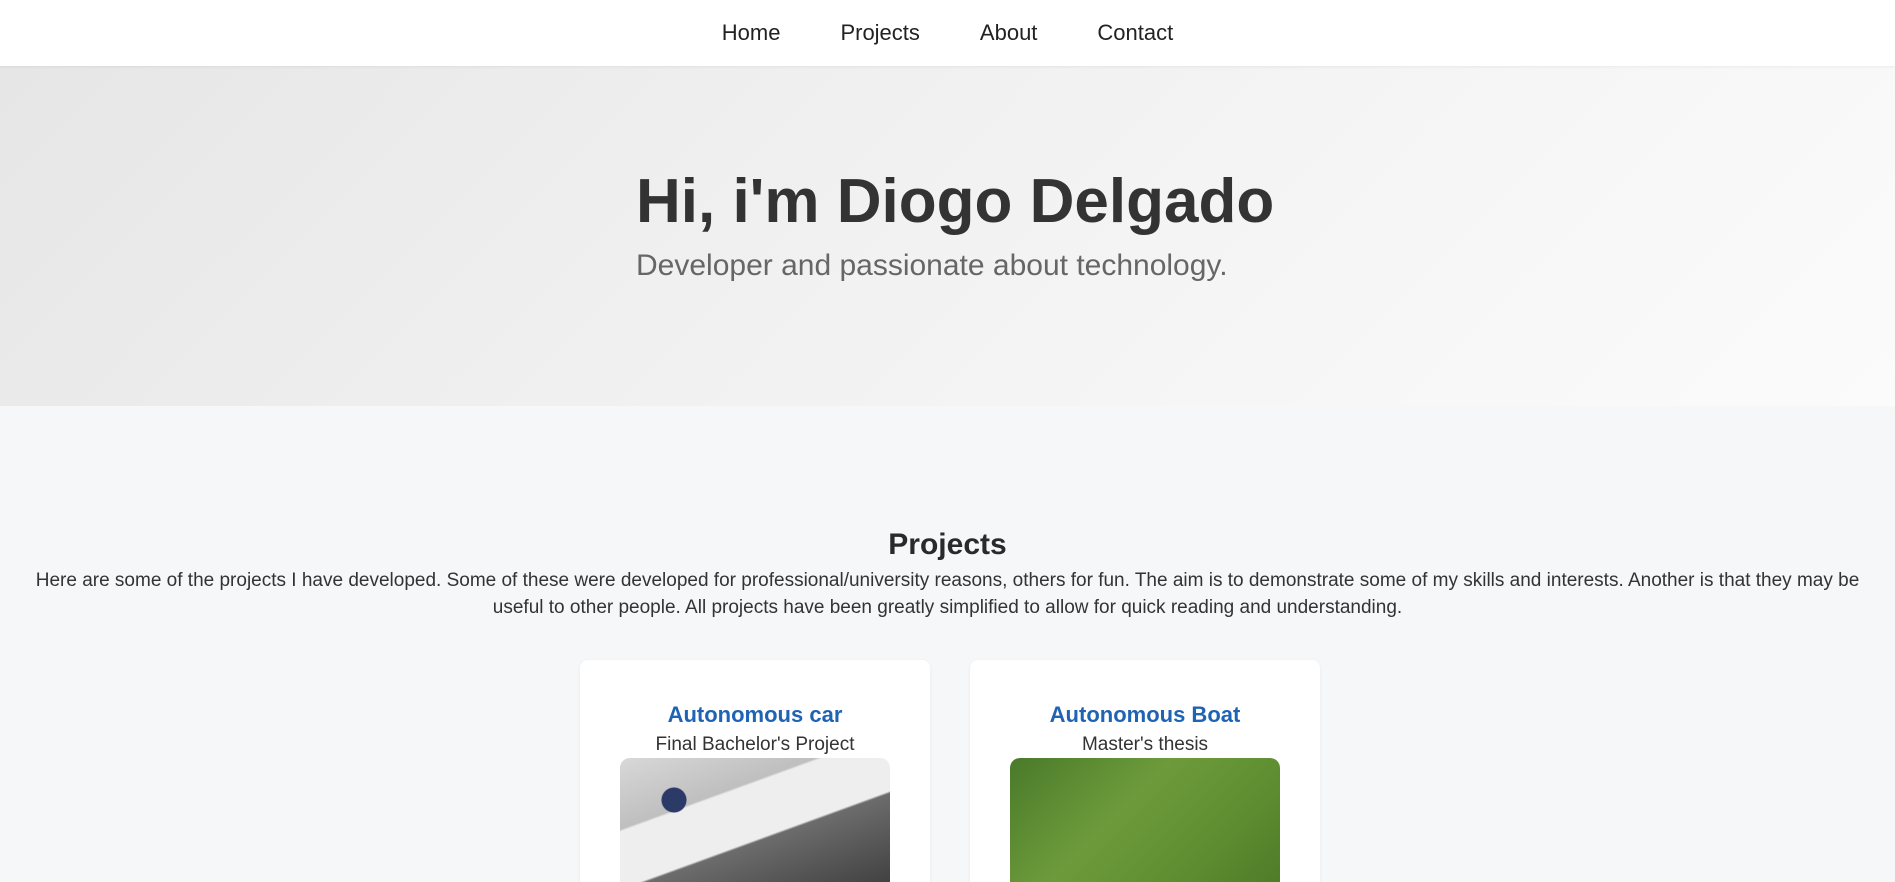  What do you see at coordinates (879, 33) in the screenshot?
I see `nav-projects-link: Projects` at bounding box center [879, 33].